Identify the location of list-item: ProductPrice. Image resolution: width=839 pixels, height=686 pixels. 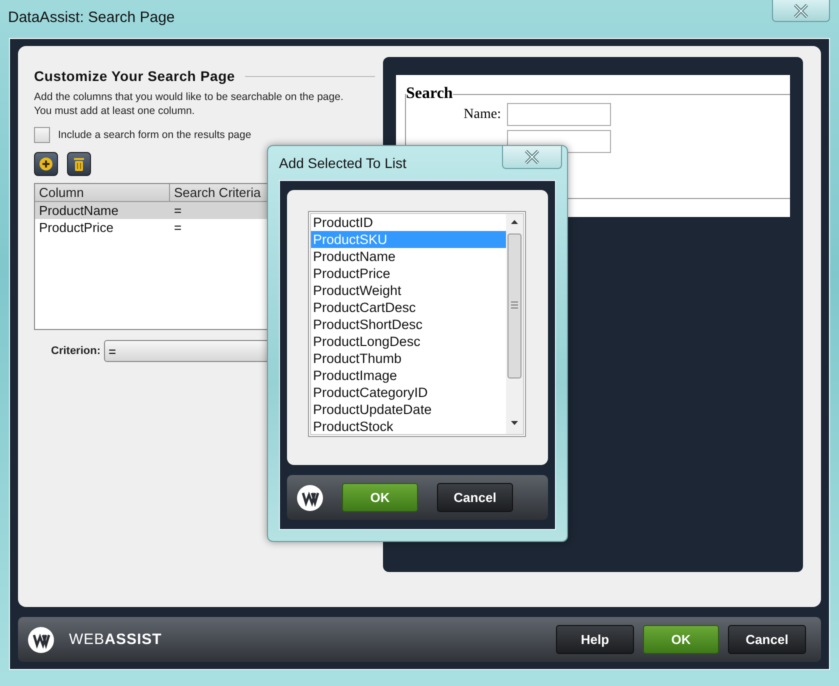
(408, 273).